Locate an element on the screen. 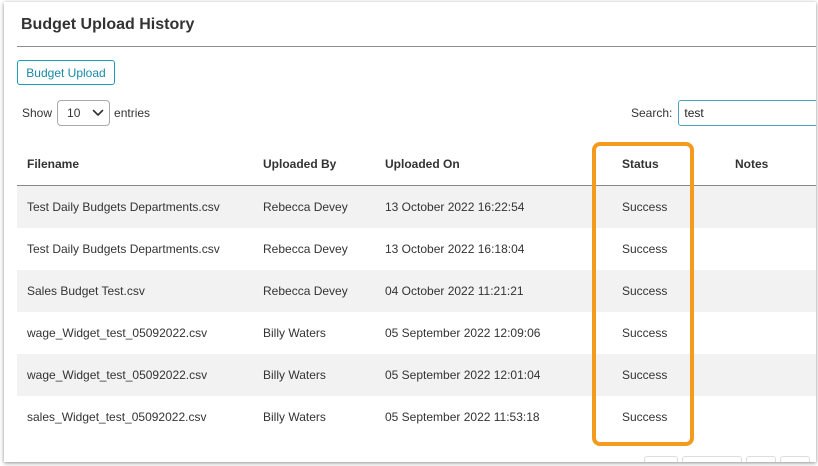 The image size is (818, 466). cell-uploaded-on: 05 September 2022 12:09:06 is located at coordinates (463, 333).